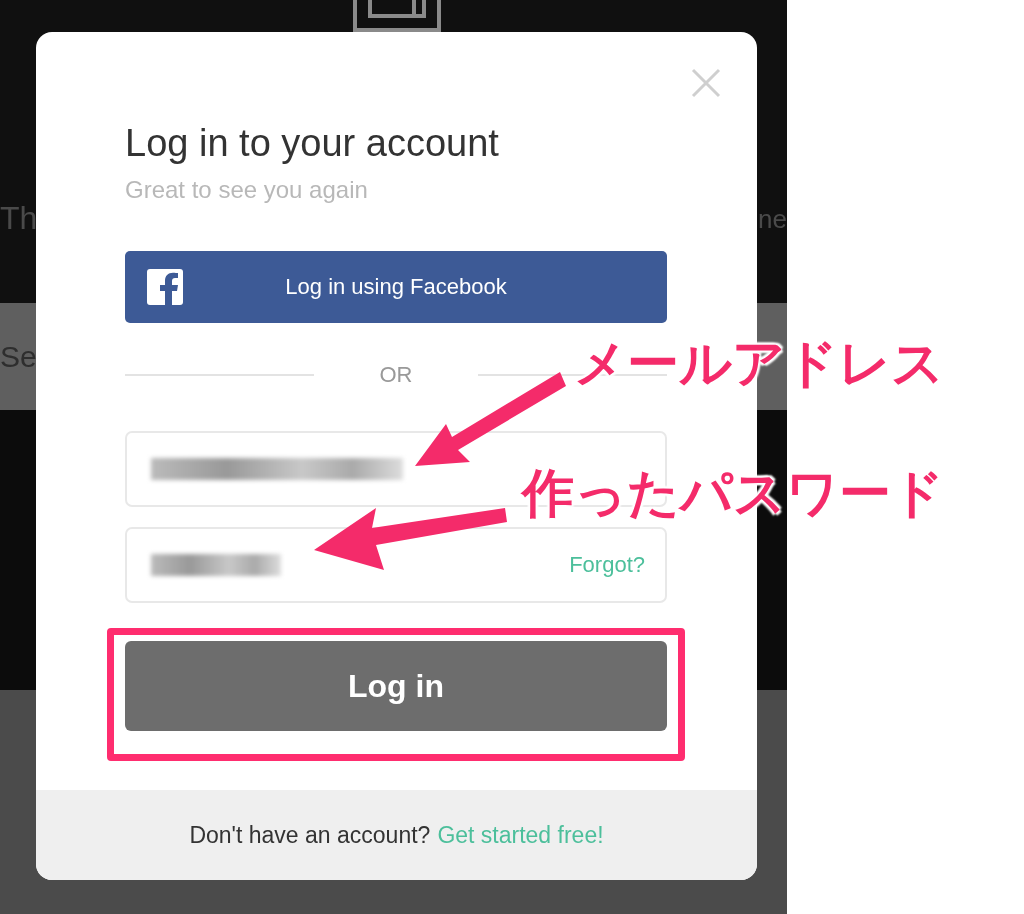 The height and width of the screenshot is (914, 1024). Describe the element at coordinates (772, 220) in the screenshot. I see `background-text: ne` at that location.